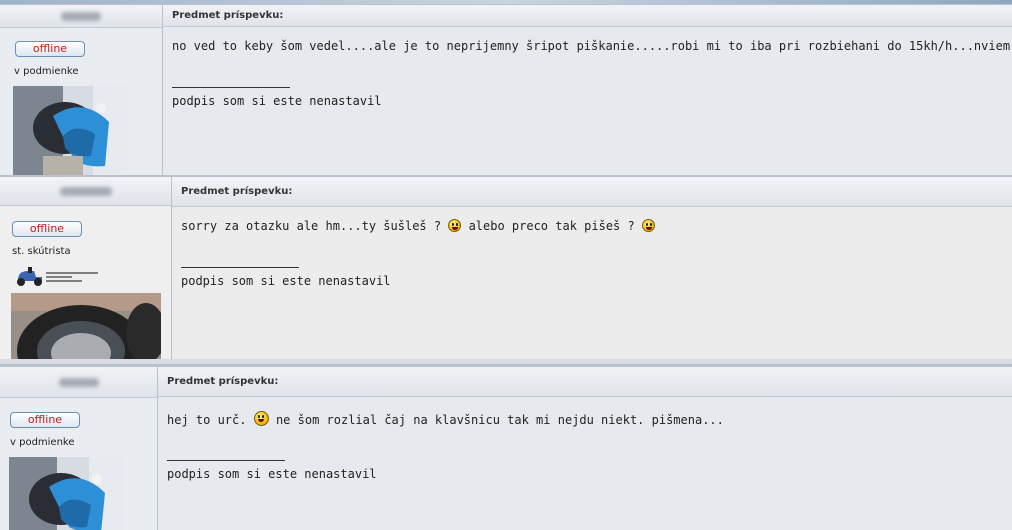 This screenshot has width=1012, height=530. Describe the element at coordinates (311, 226) in the screenshot. I see `message-text-part: sorry za otazku ale hm...ty šušleš ?` at that location.